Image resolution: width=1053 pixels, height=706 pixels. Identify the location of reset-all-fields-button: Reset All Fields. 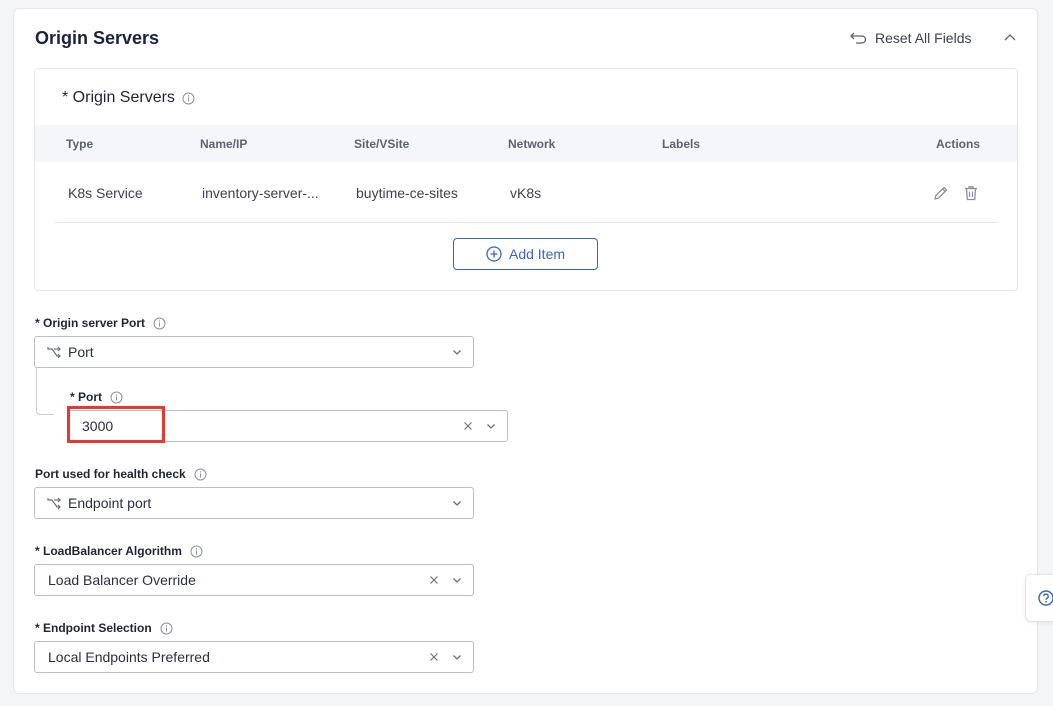
(910, 38).